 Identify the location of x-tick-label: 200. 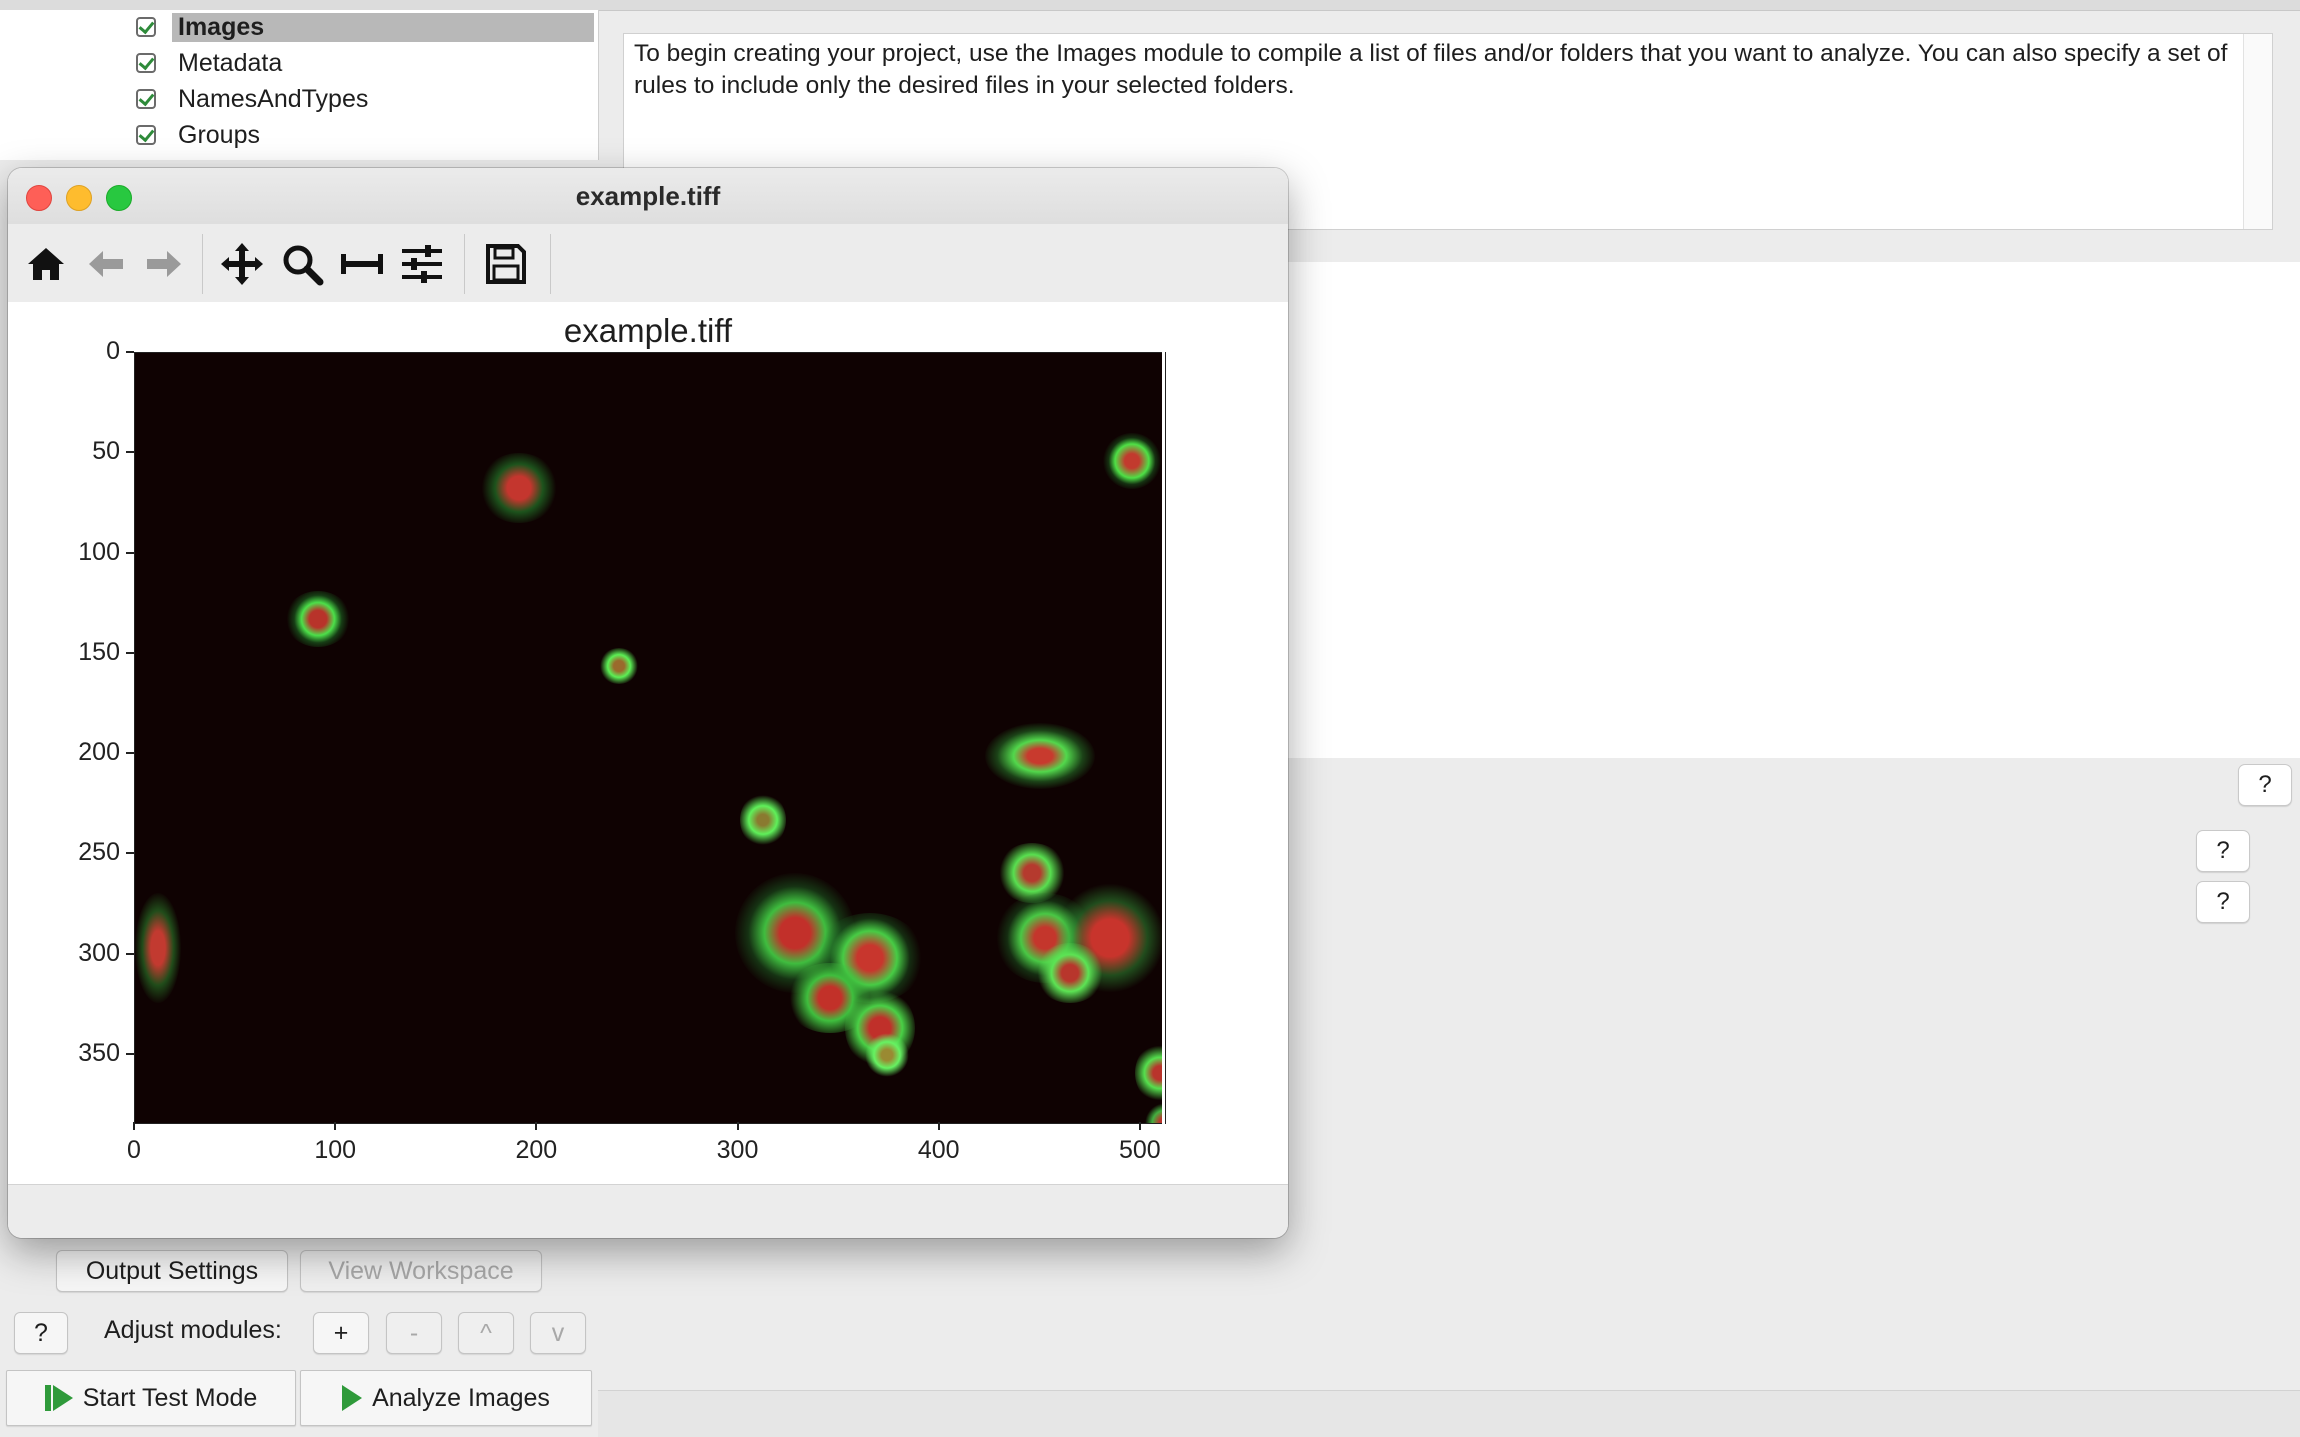
(536, 1150).